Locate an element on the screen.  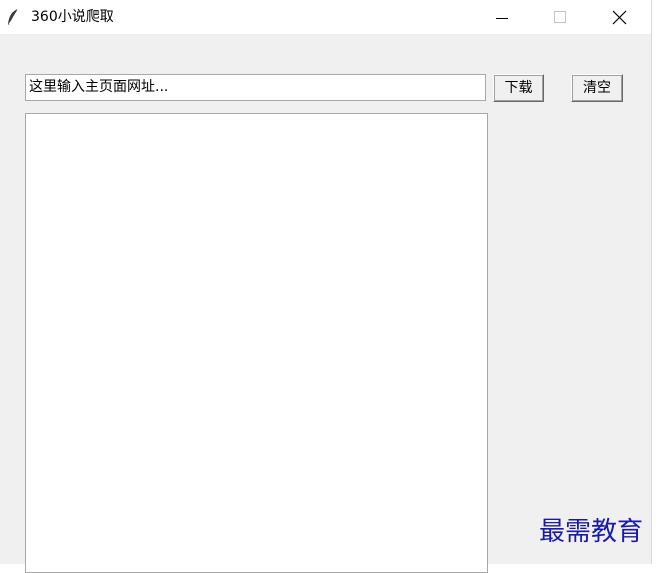
clear-button: 清空 is located at coordinates (597, 88).